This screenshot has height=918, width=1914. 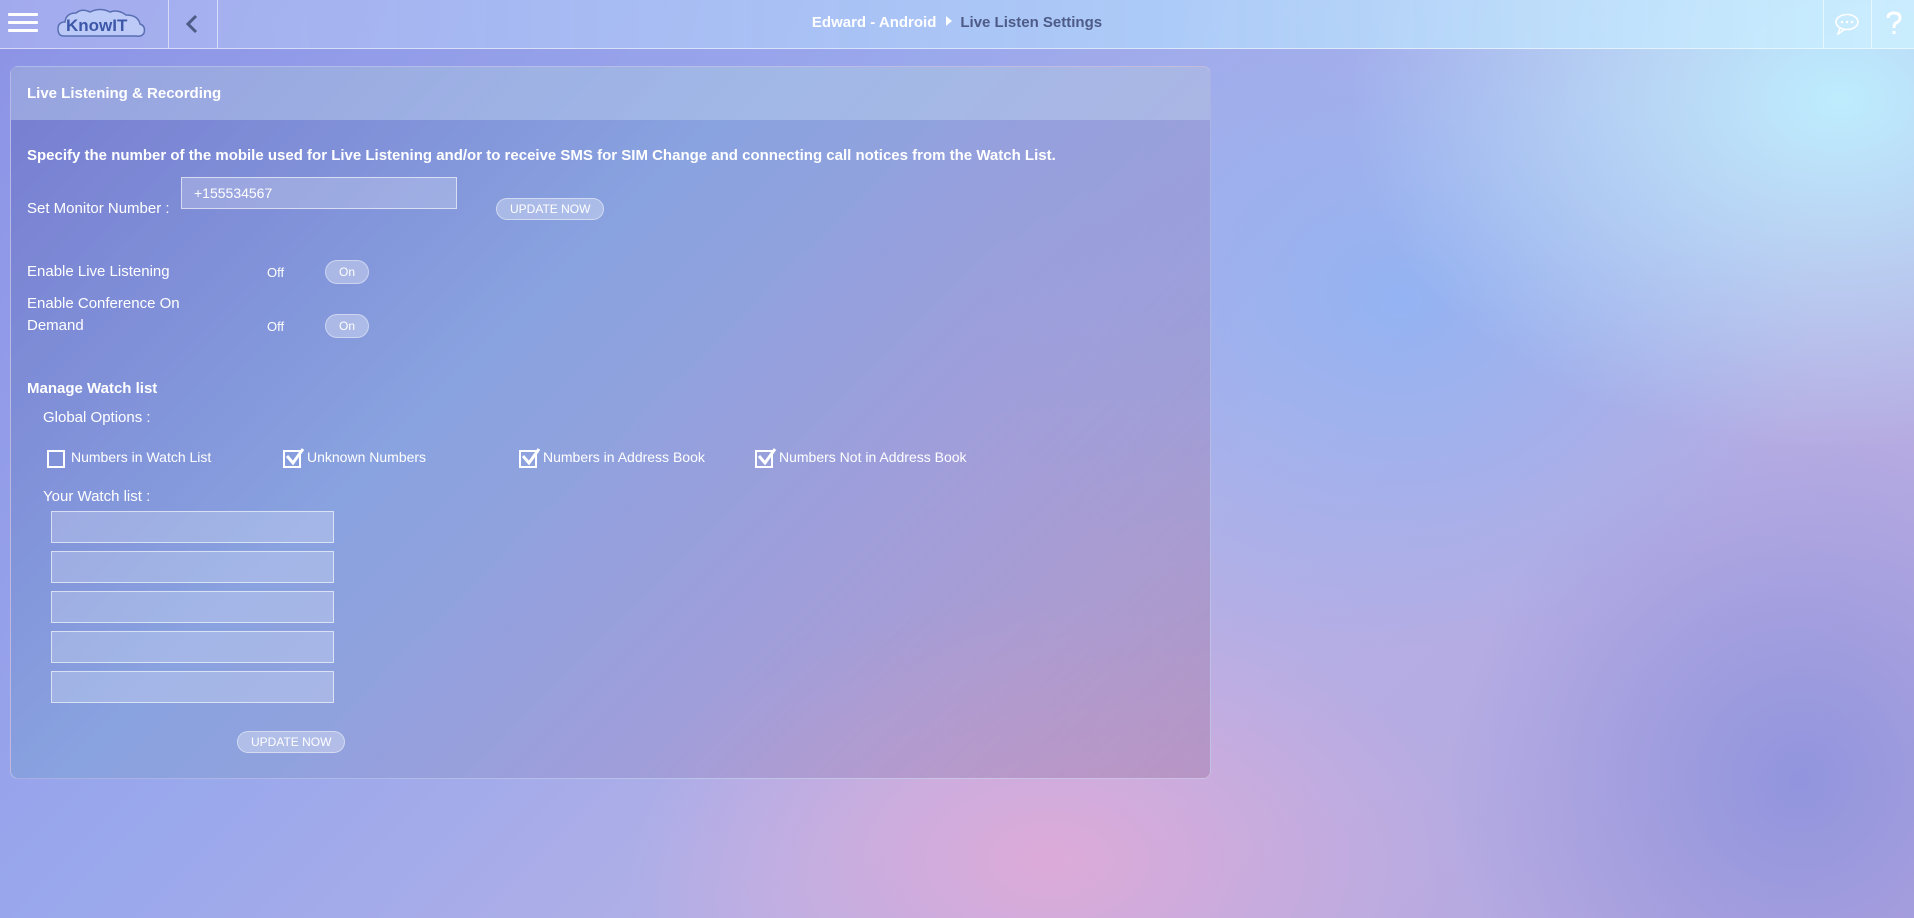 I want to click on conference-label-line1: Enable Conference On, so click(x=103, y=303).